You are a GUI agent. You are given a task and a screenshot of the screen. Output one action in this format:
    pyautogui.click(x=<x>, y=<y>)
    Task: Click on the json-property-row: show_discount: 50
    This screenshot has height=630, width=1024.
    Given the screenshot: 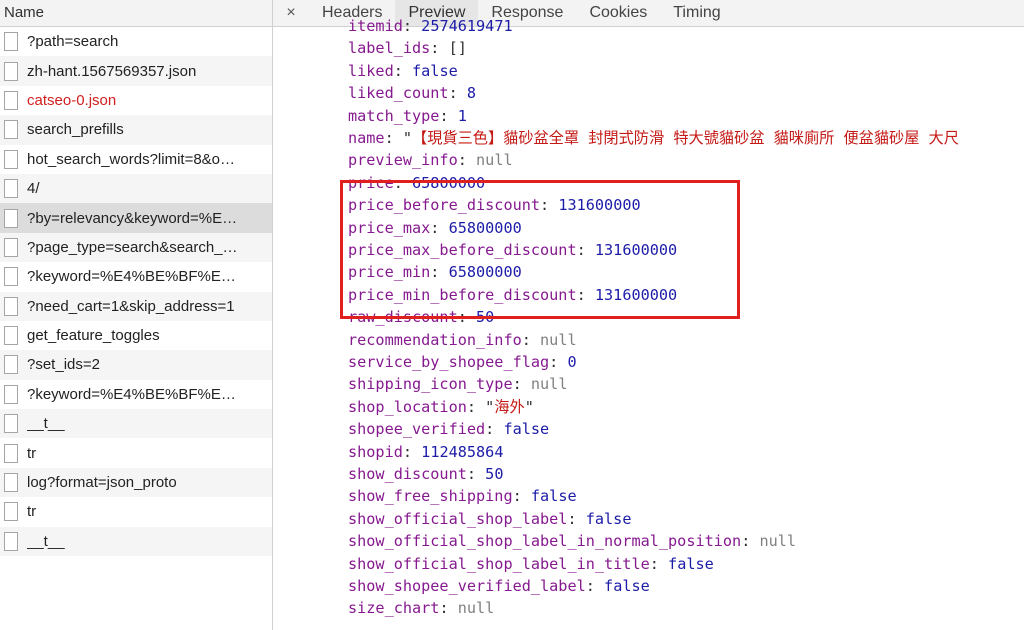 What is the action you would take?
    pyautogui.click(x=425, y=474)
    